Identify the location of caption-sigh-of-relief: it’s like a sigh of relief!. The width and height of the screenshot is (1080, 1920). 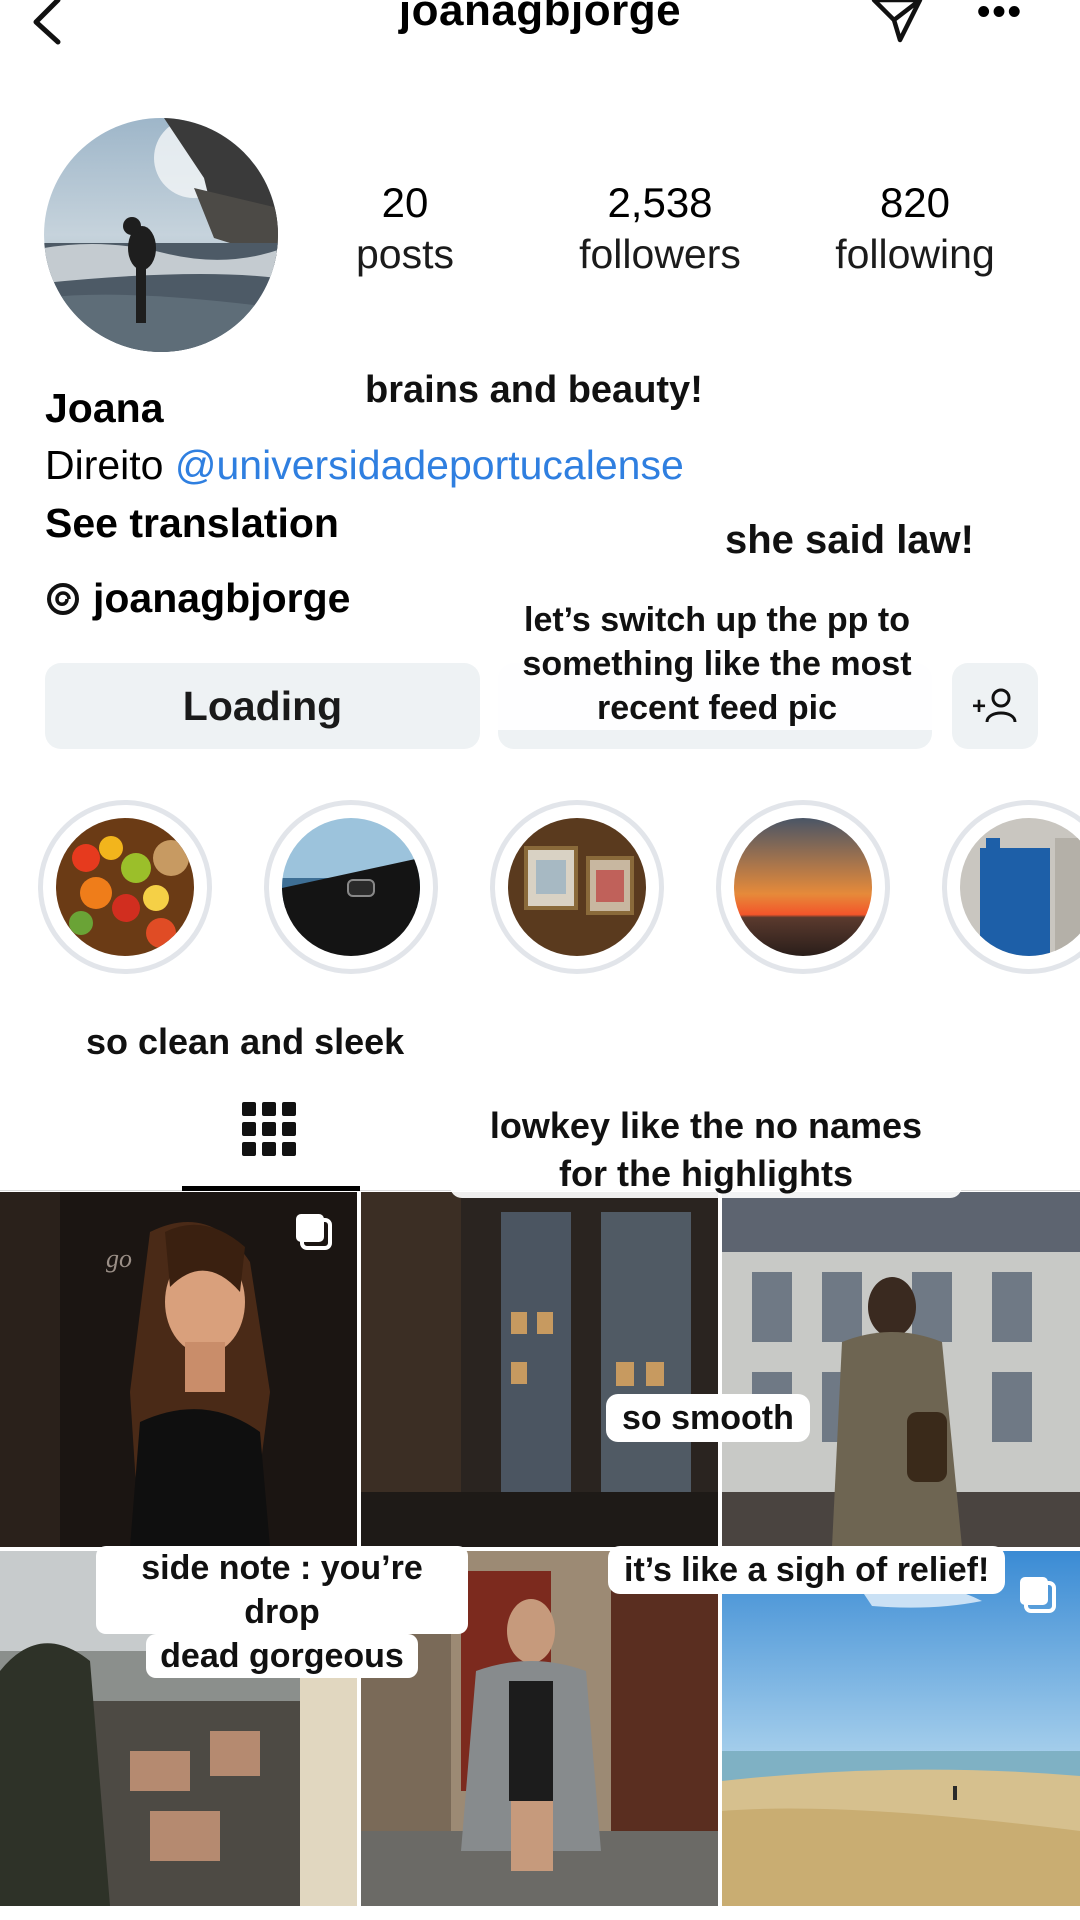
(807, 1570).